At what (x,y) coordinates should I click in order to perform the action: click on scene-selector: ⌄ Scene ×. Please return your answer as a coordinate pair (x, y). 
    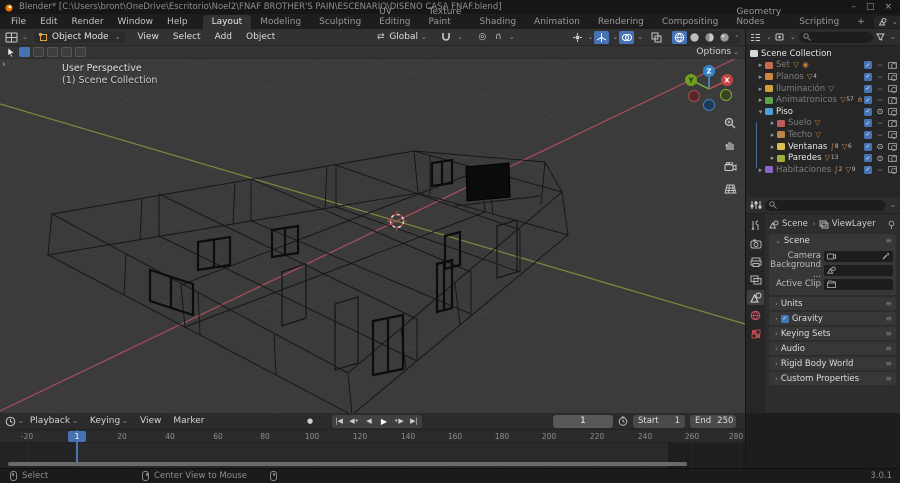
    Looking at the image, I should click on (886, 21).